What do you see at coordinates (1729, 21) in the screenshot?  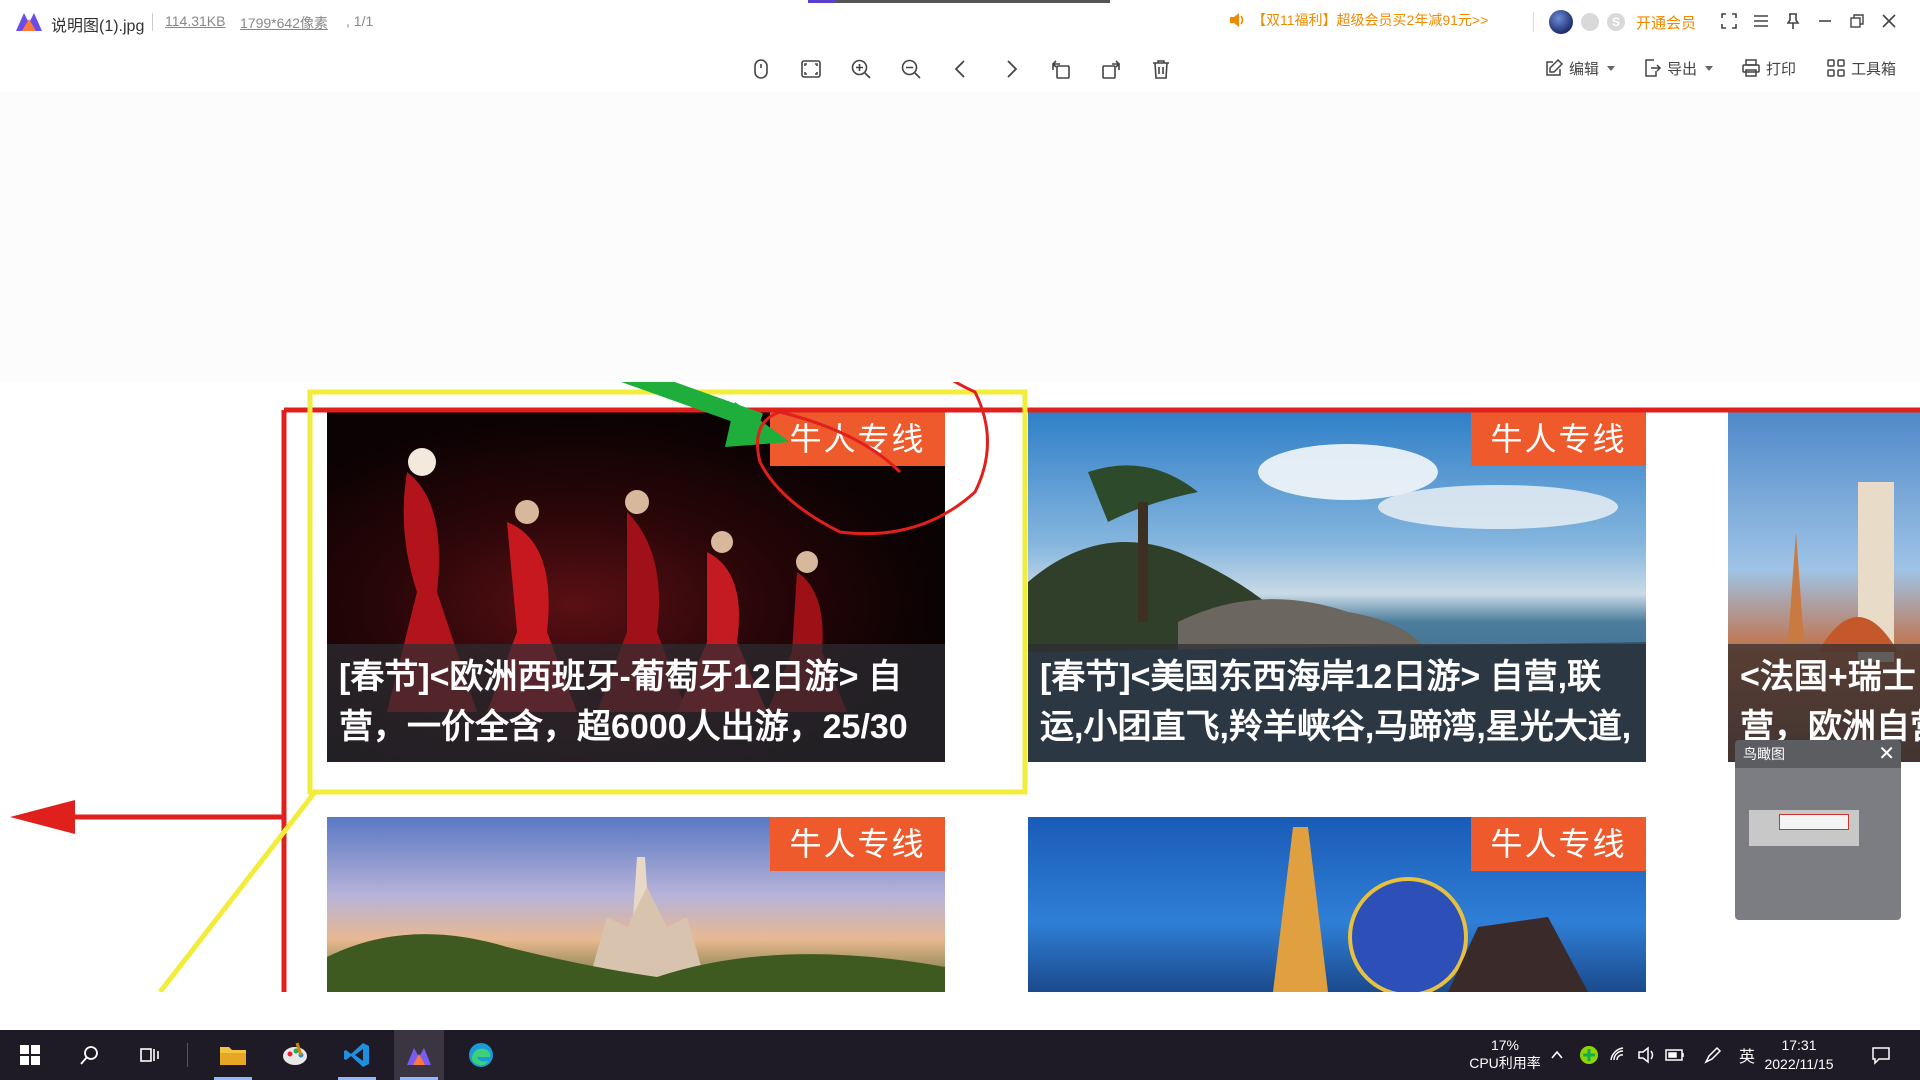 I see `fullscreen-icon` at bounding box center [1729, 21].